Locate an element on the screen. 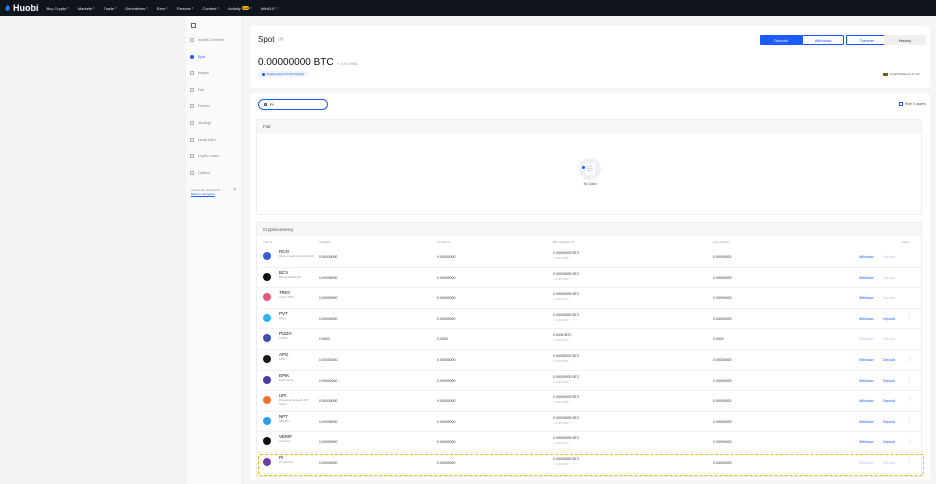  no-data-icon is located at coordinates (590, 169).